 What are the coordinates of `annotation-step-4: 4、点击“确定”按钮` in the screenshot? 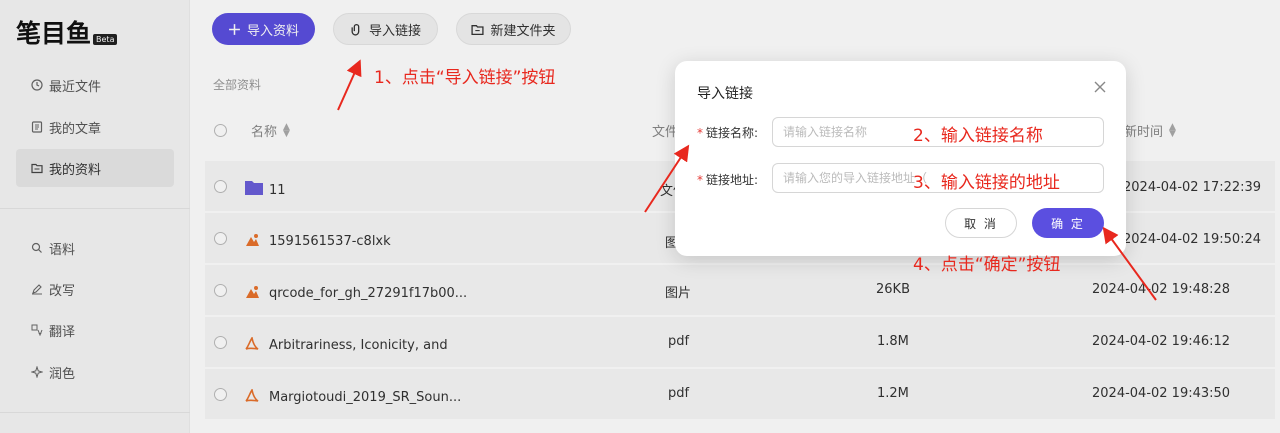 It's located at (987, 265).